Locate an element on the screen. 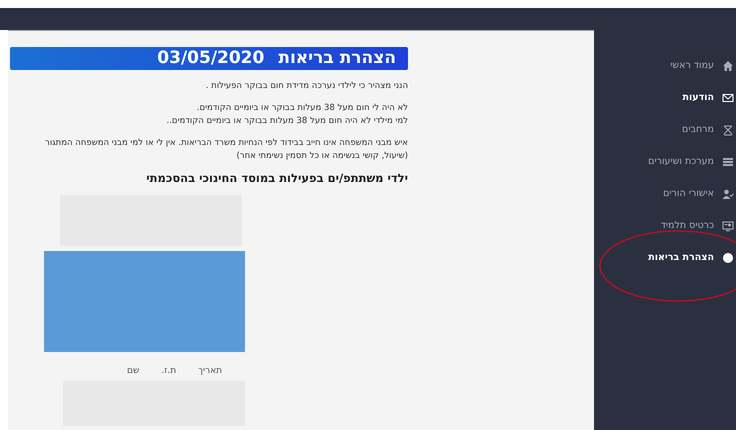  paragraph-line: למי מילדי לא היה חום מעל 38 מעלות בבוקר או ביומיים הקודמים.. is located at coordinates (287, 121).